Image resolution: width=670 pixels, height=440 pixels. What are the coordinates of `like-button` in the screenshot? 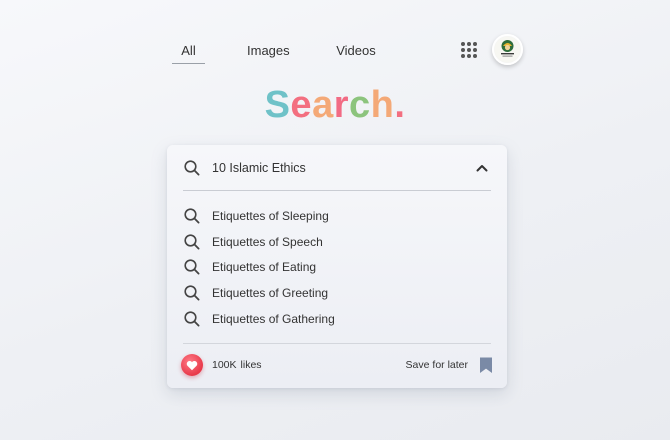 It's located at (192, 365).